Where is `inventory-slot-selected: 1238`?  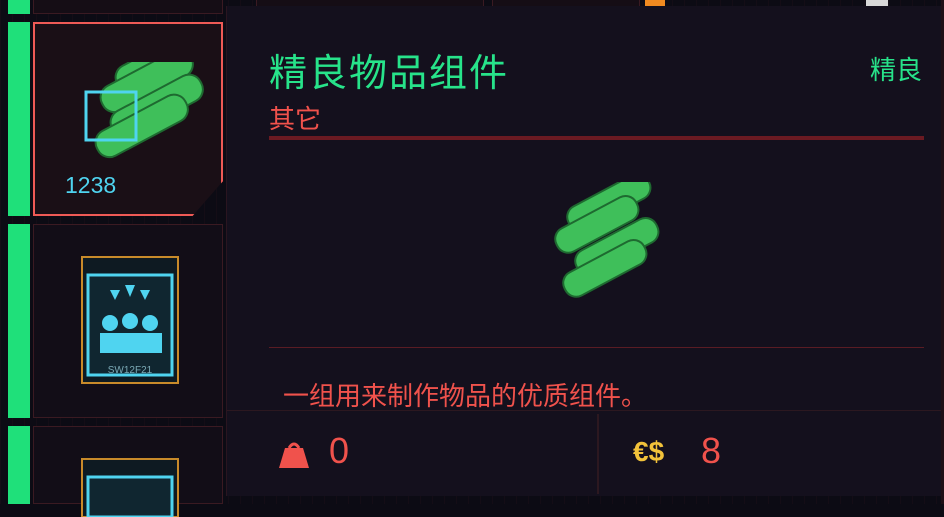 inventory-slot-selected: 1238 is located at coordinates (128, 119).